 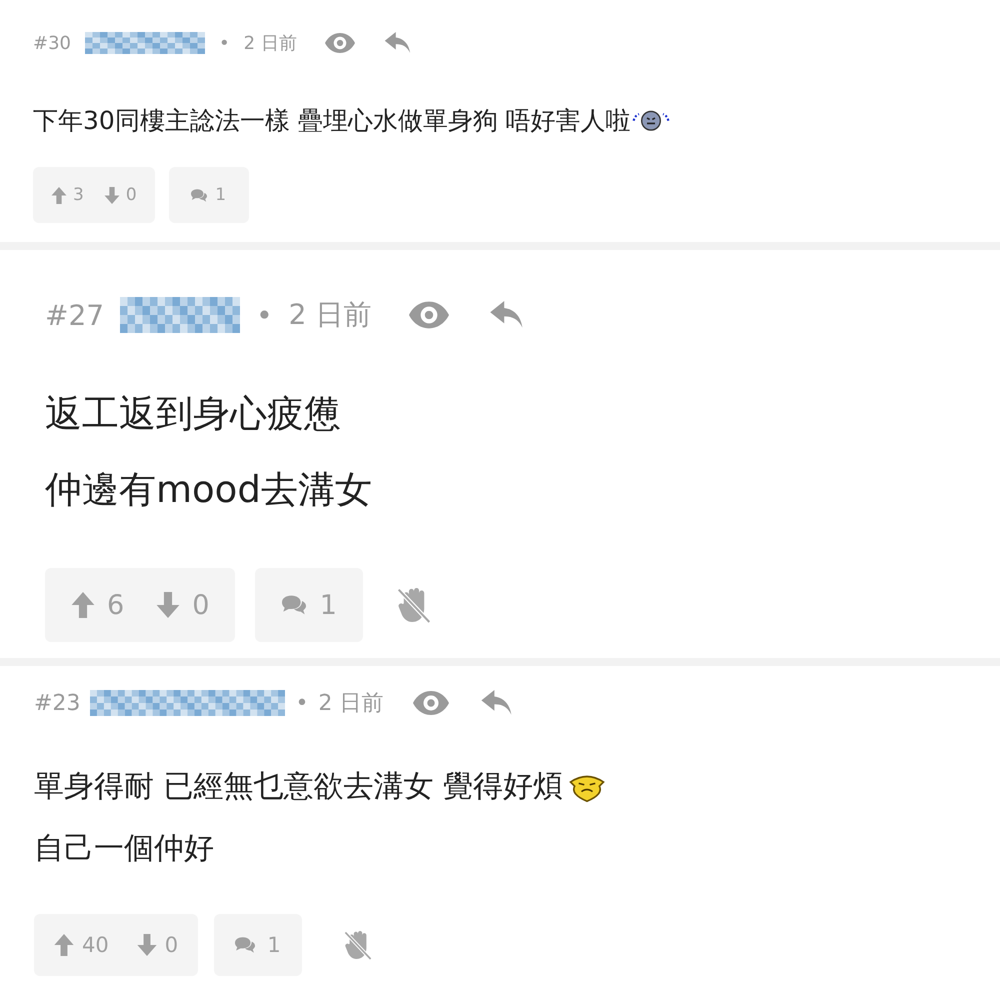 What do you see at coordinates (299, 787) in the screenshot?
I see `post-text: 單身得耐 已經無乜意欲去溝女 覺得好煩` at bounding box center [299, 787].